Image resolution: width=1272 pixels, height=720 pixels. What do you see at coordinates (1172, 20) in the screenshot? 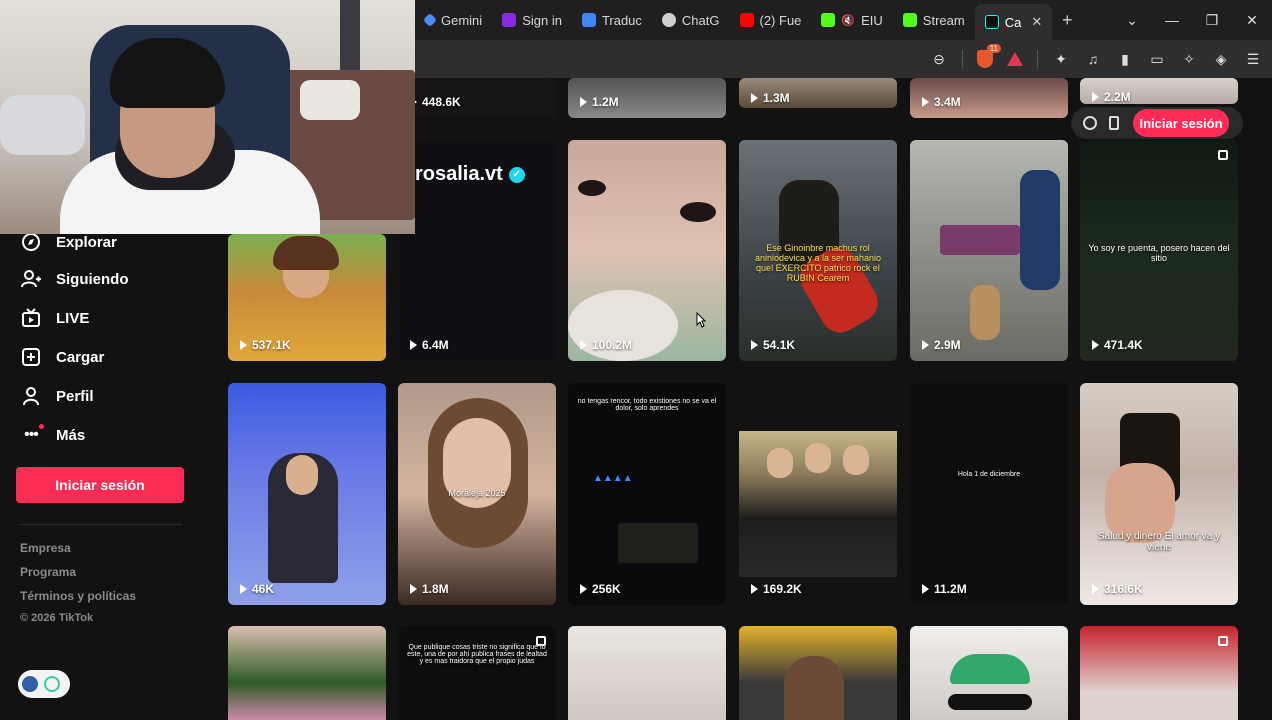
I see `minimize-icon: —` at bounding box center [1172, 20].